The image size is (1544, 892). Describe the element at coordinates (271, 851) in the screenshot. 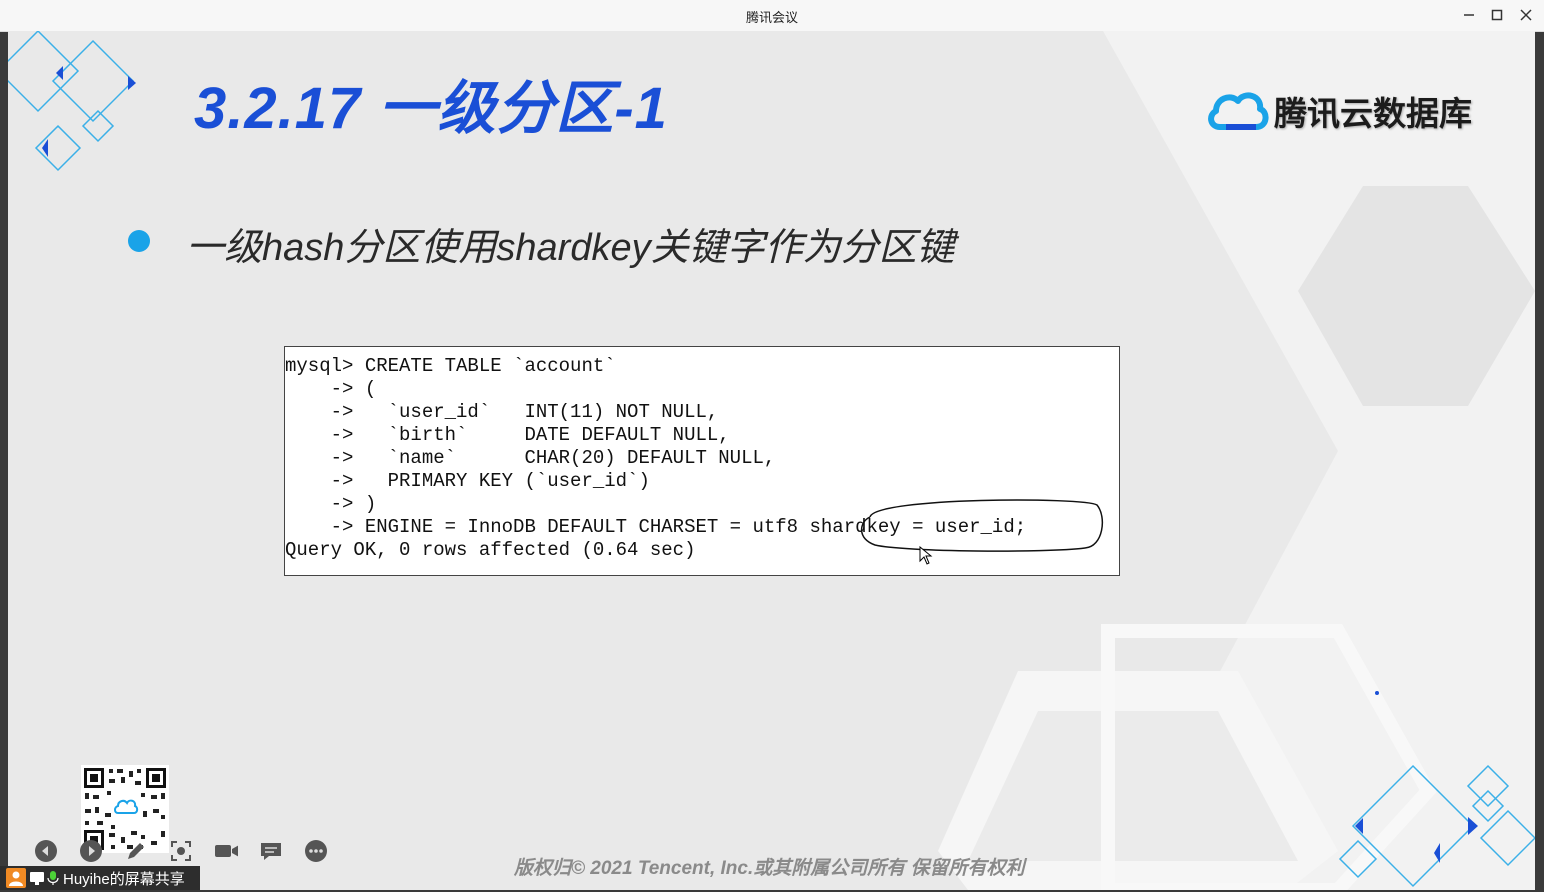

I see `chat-icon` at that location.